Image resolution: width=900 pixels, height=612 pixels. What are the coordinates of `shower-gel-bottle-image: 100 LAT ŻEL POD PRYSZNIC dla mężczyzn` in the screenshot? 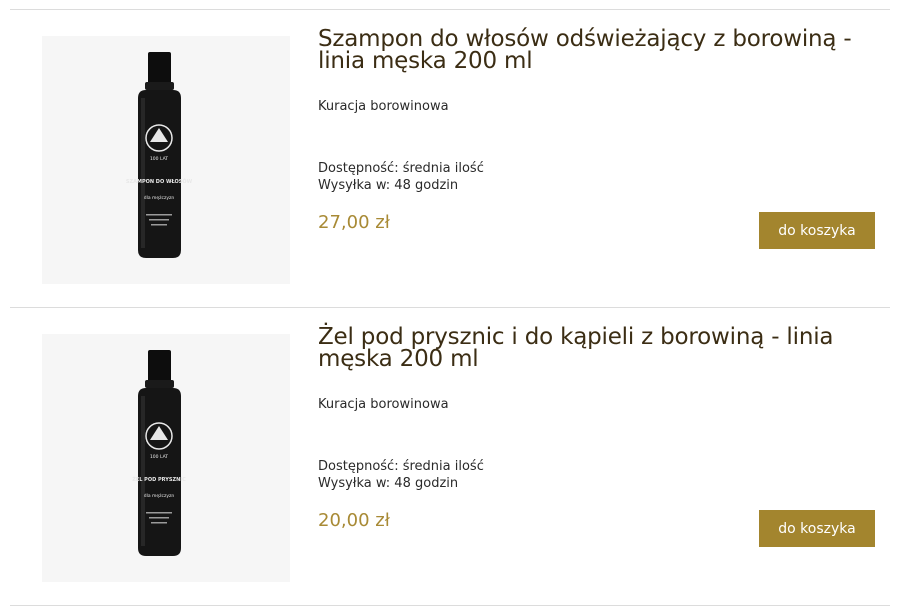 It's located at (159, 453).